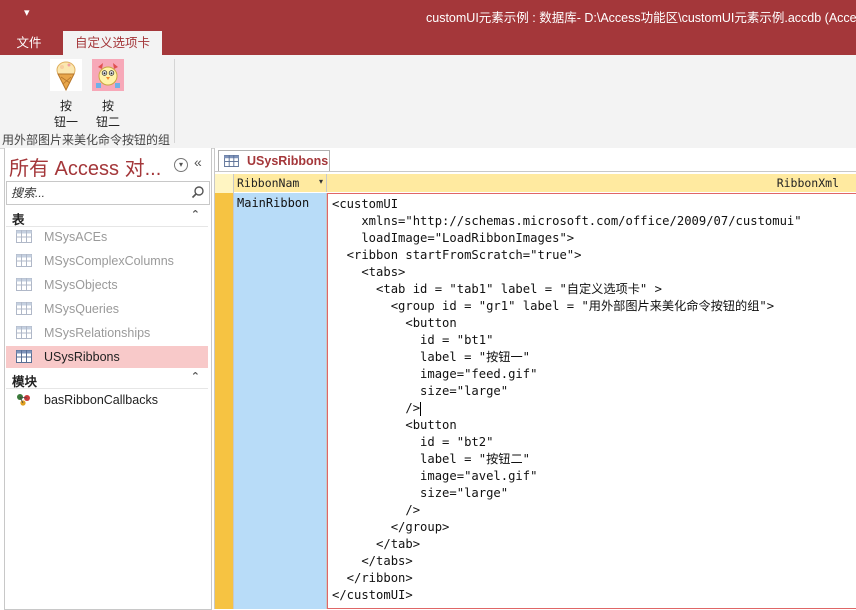 Image resolution: width=856 pixels, height=610 pixels. I want to click on xml-line: image="avel.gif", so click(435, 476).